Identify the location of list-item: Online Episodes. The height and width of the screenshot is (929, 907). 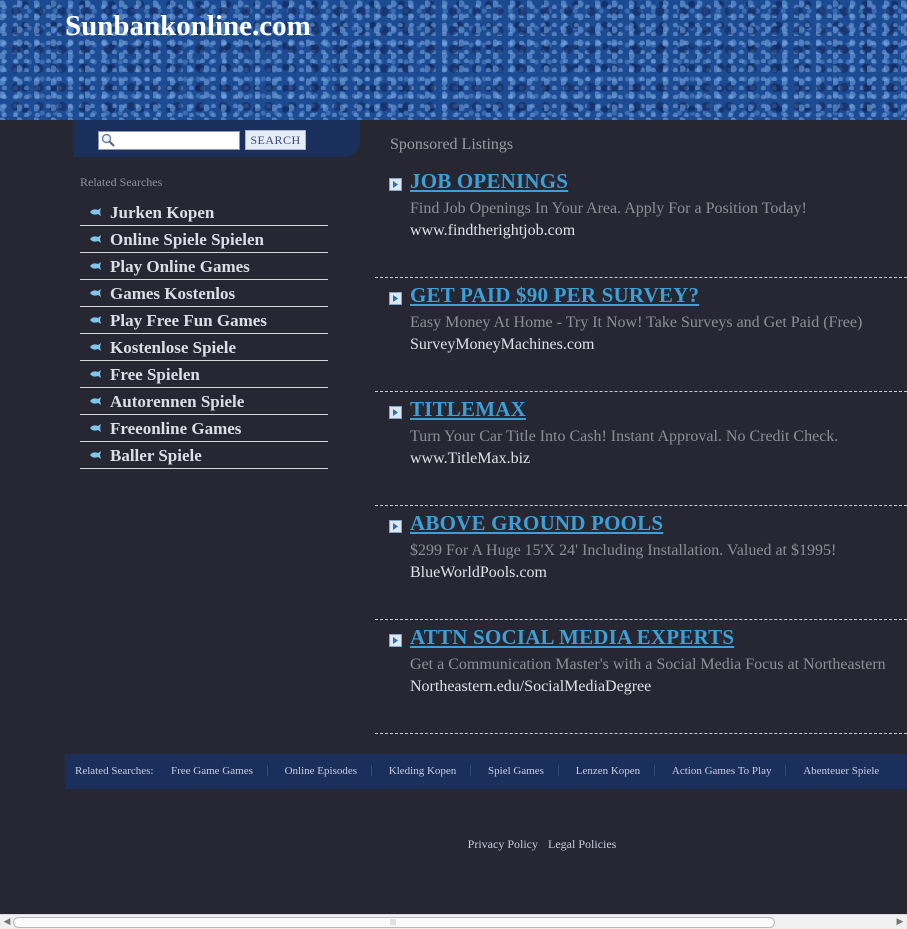
(335, 771).